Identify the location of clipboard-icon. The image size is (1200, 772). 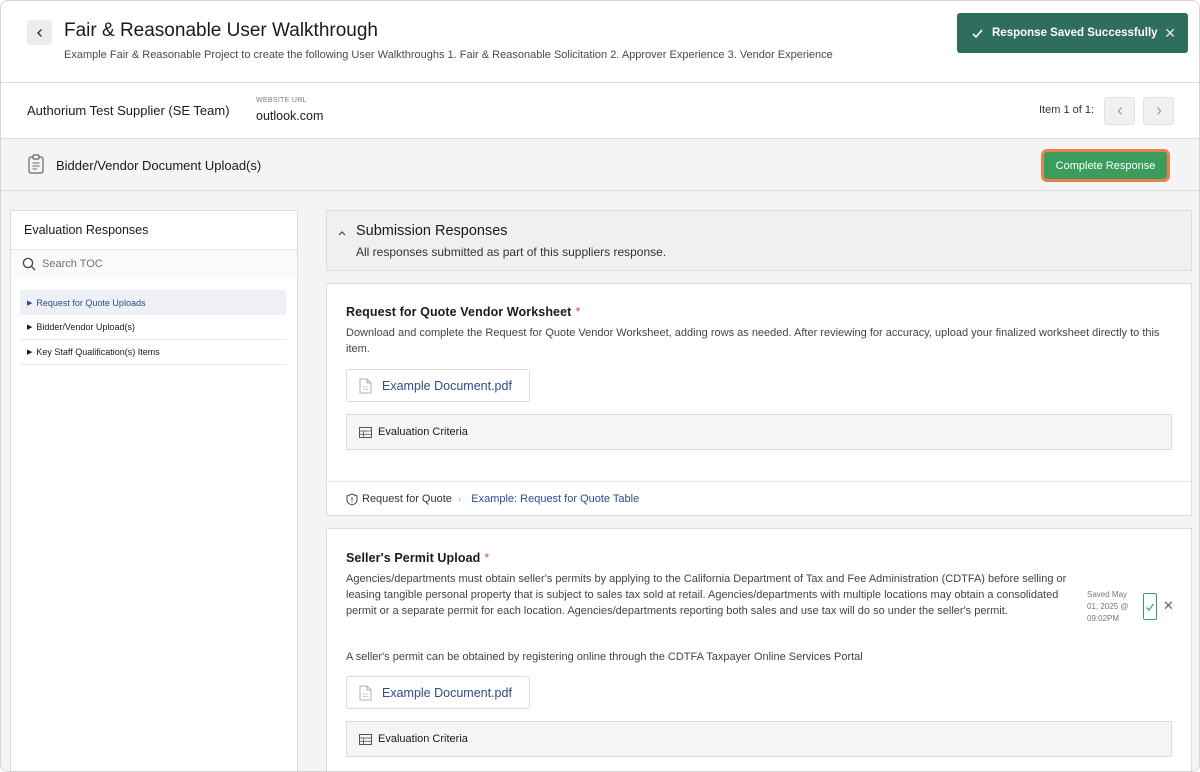
(36, 164).